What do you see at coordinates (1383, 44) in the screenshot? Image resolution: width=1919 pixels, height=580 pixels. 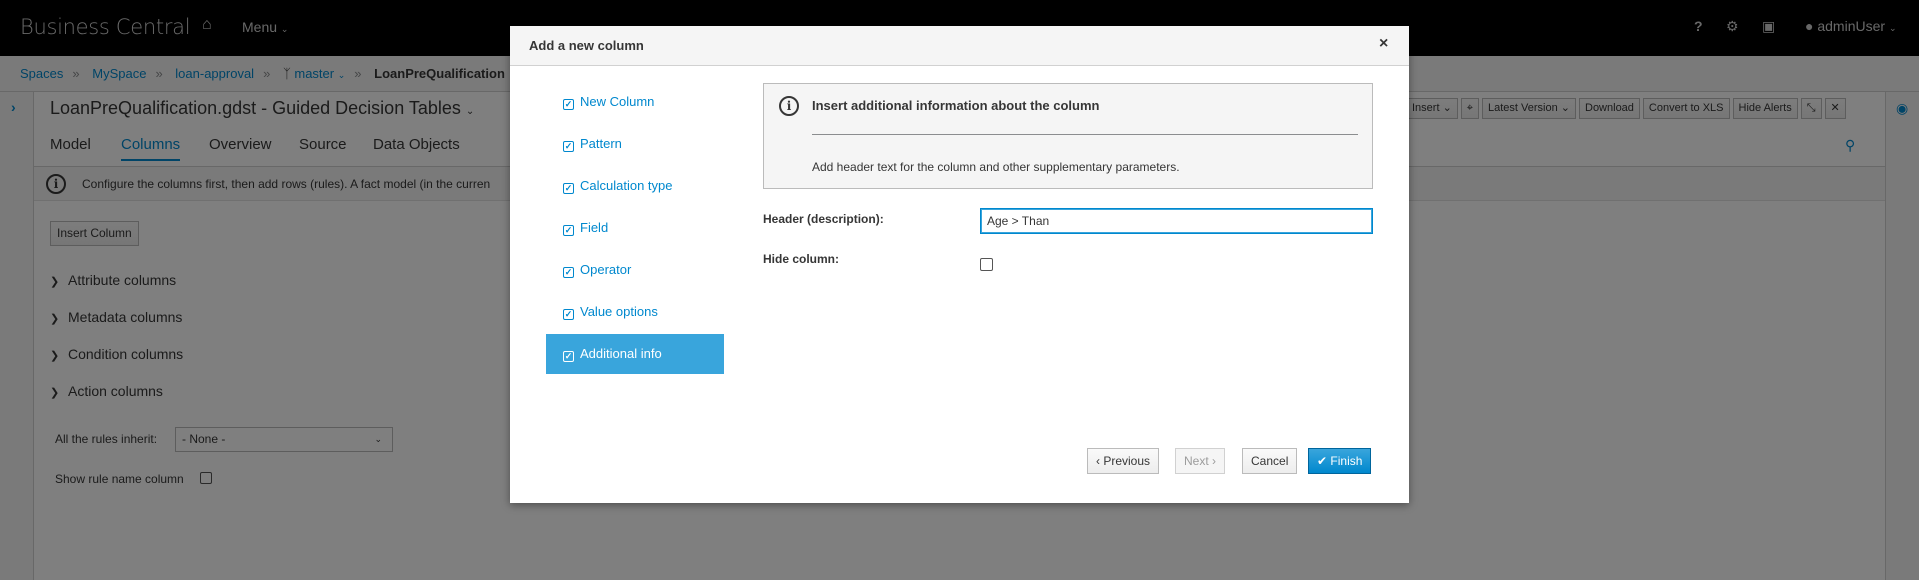 I see `close-icon: ×` at bounding box center [1383, 44].